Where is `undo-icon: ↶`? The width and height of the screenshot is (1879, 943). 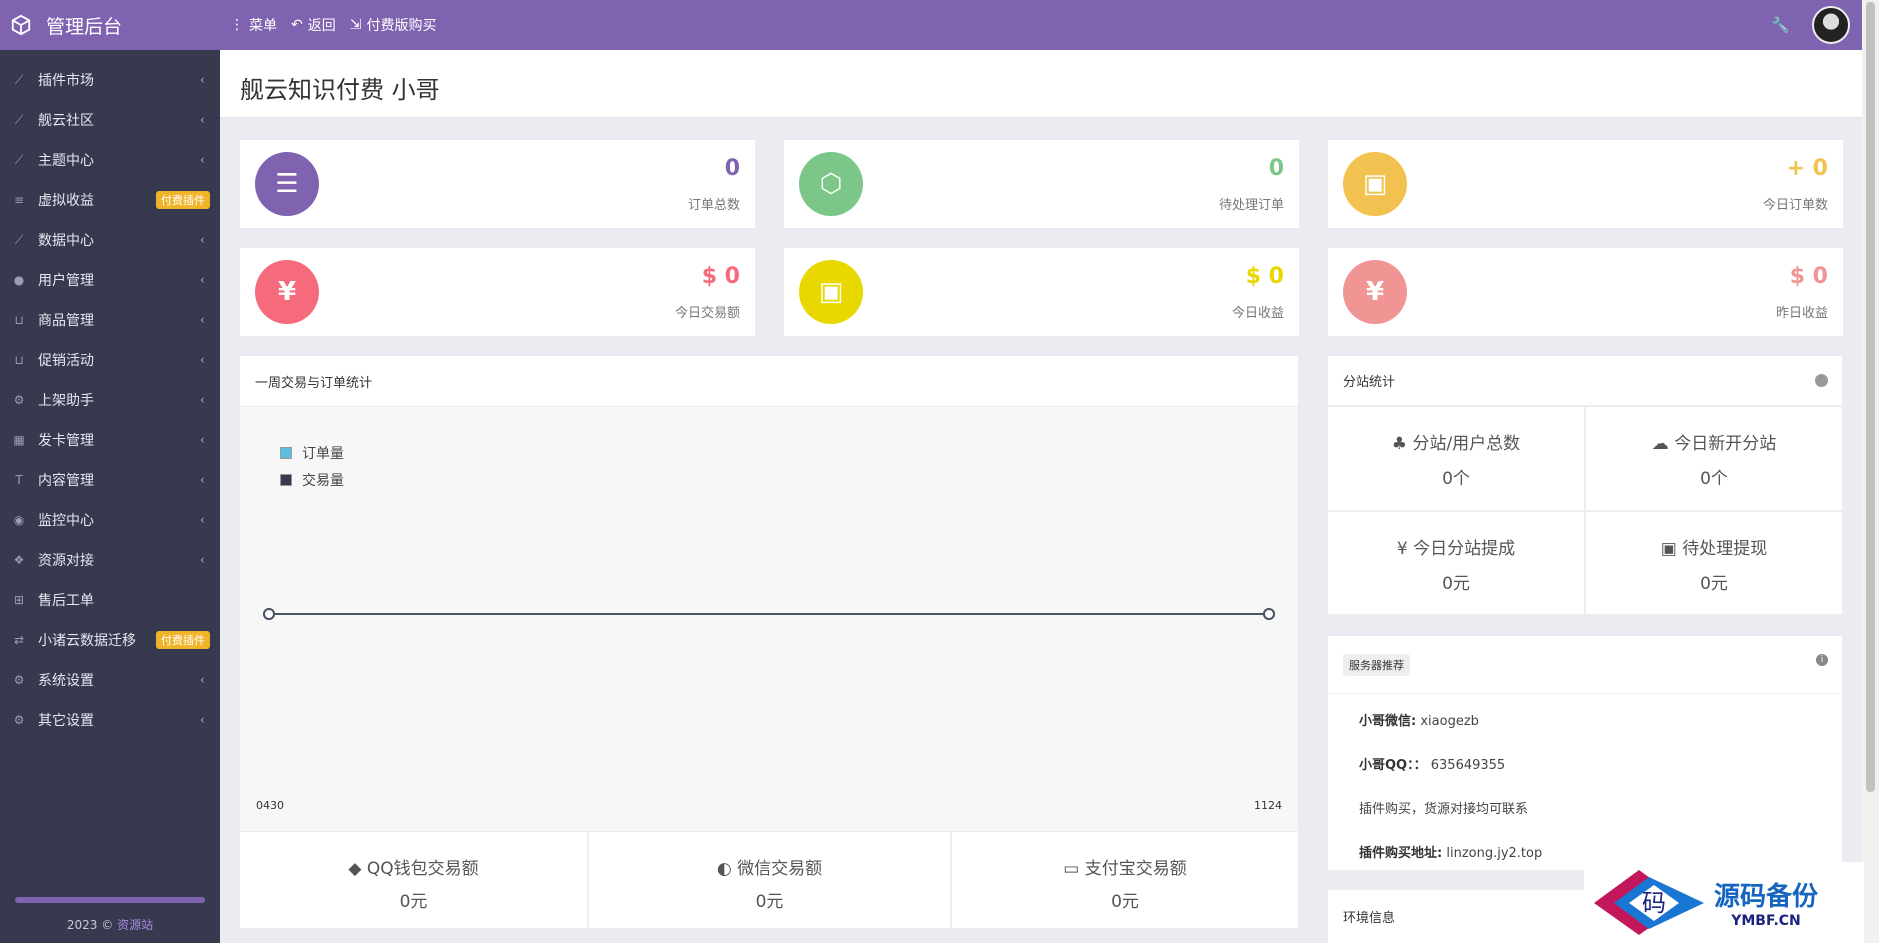 undo-icon: ↶ is located at coordinates (297, 25).